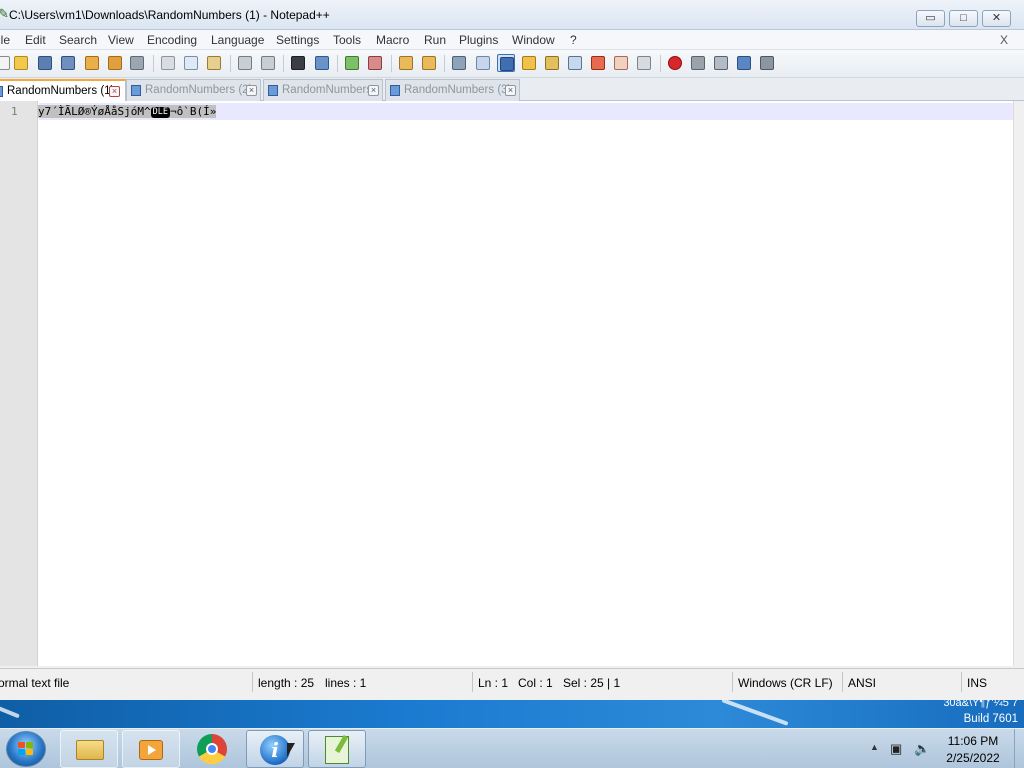 The height and width of the screenshot is (768, 1024). What do you see at coordinates (592, 683) in the screenshot?
I see `status-selection: Sel : 25 | 1` at bounding box center [592, 683].